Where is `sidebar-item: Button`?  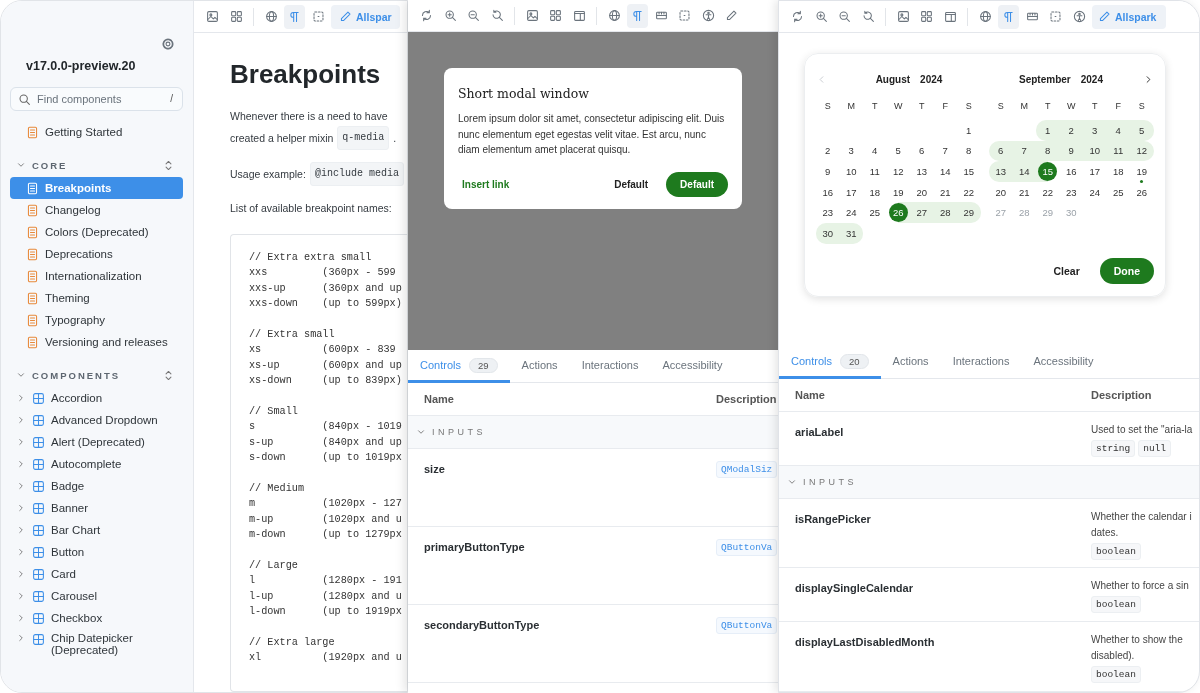 sidebar-item: Button is located at coordinates (96, 552).